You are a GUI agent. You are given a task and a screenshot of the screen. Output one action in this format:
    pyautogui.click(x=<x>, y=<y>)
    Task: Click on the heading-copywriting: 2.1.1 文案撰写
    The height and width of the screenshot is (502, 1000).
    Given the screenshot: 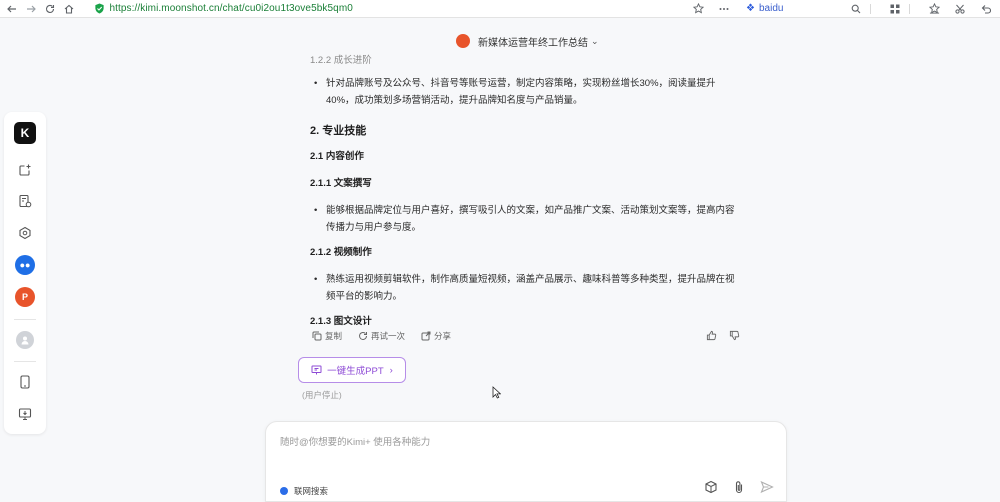 What is the action you would take?
    pyautogui.click(x=341, y=183)
    